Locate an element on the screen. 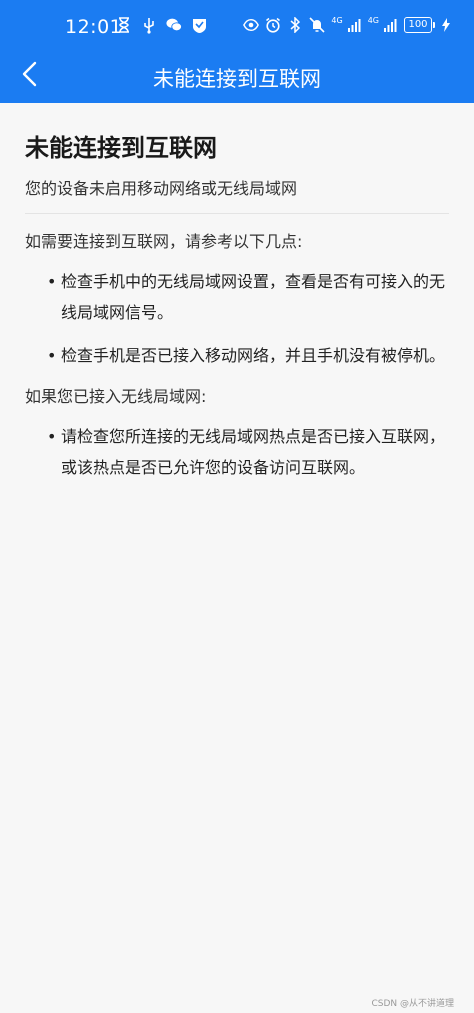  wechat-icon is located at coordinates (174, 25).